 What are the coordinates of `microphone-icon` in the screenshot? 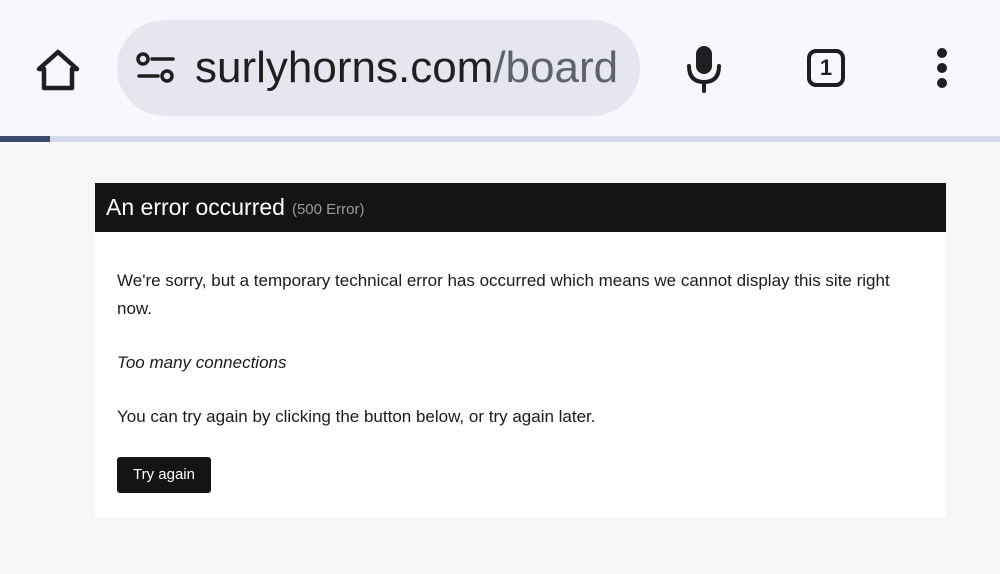 It's located at (704, 69).